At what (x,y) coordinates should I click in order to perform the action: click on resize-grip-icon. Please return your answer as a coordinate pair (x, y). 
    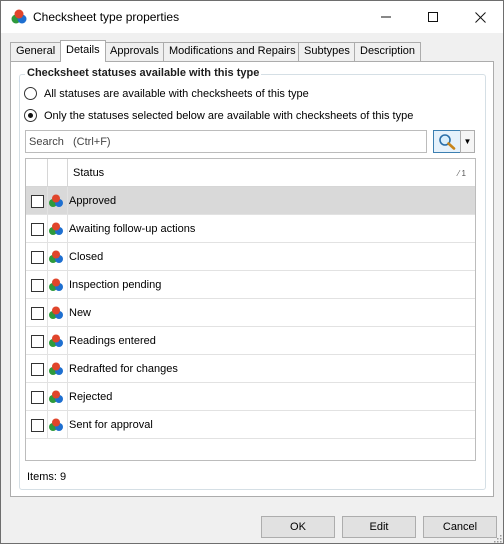
    Looking at the image, I should click on (497, 538).